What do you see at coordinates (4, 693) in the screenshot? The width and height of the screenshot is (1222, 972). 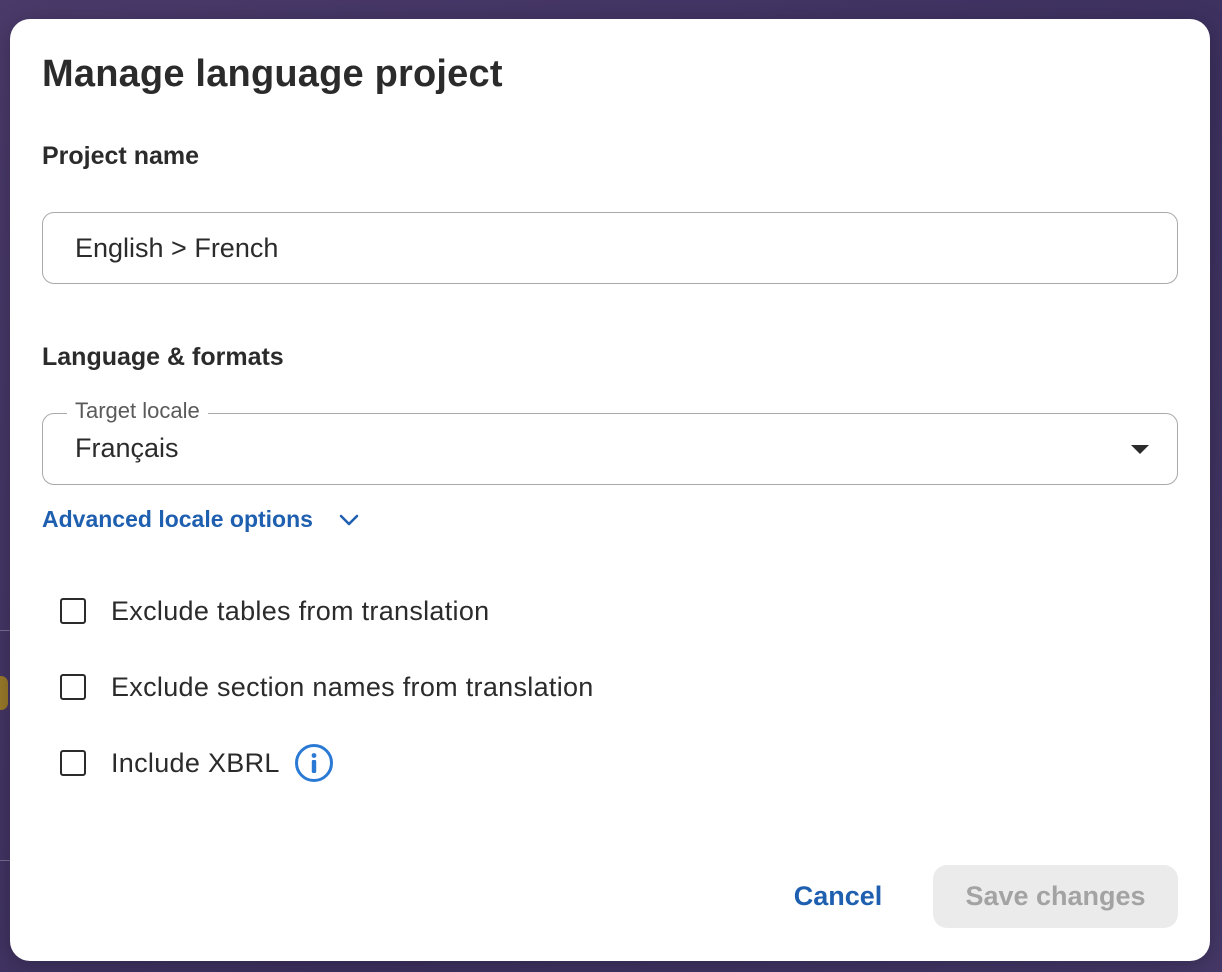 I see `backdrop-element` at bounding box center [4, 693].